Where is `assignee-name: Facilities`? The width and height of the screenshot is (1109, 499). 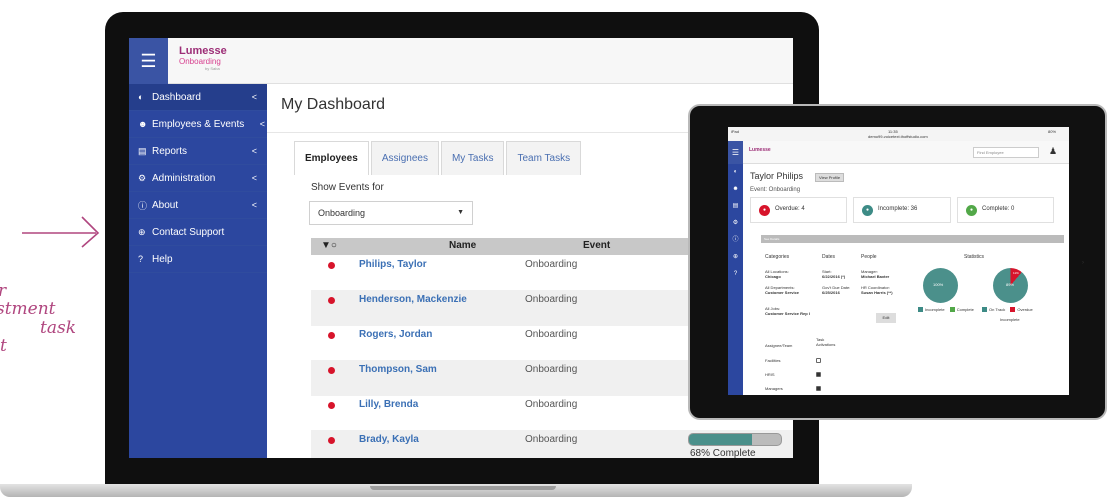 assignee-name: Facilities is located at coordinates (773, 360).